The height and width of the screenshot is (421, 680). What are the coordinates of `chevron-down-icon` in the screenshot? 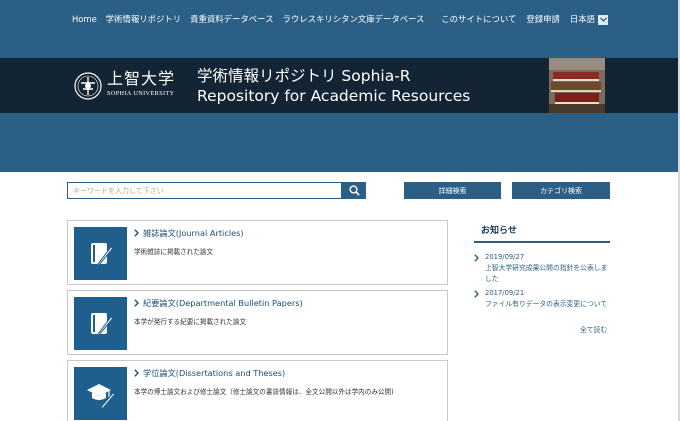 It's located at (603, 19).